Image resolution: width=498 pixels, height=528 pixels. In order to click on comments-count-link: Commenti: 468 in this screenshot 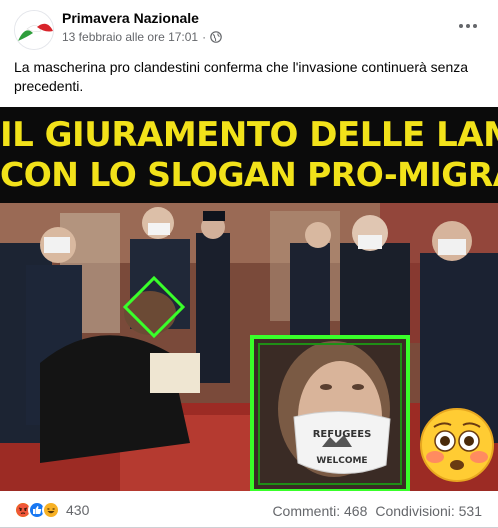, I will do `click(319, 511)`.